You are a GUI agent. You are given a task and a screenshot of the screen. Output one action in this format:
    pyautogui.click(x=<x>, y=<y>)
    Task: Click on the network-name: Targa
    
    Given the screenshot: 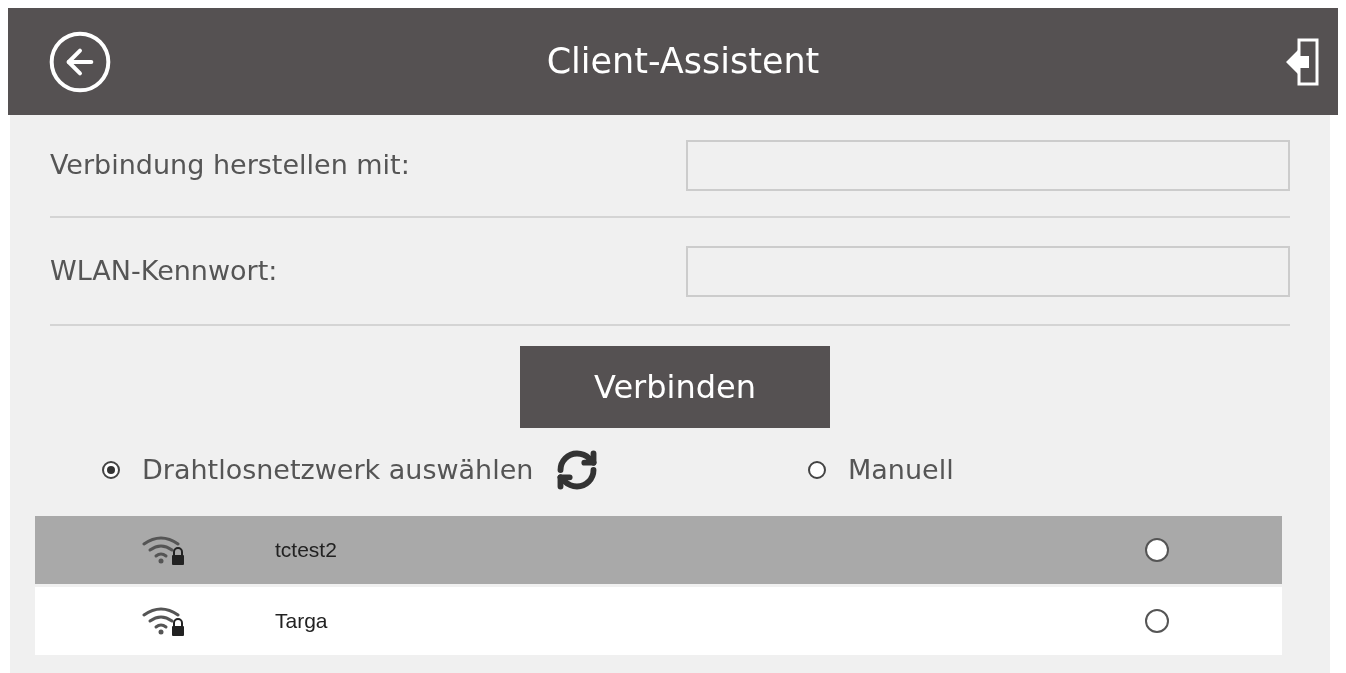 What is the action you would take?
    pyautogui.click(x=302, y=621)
    